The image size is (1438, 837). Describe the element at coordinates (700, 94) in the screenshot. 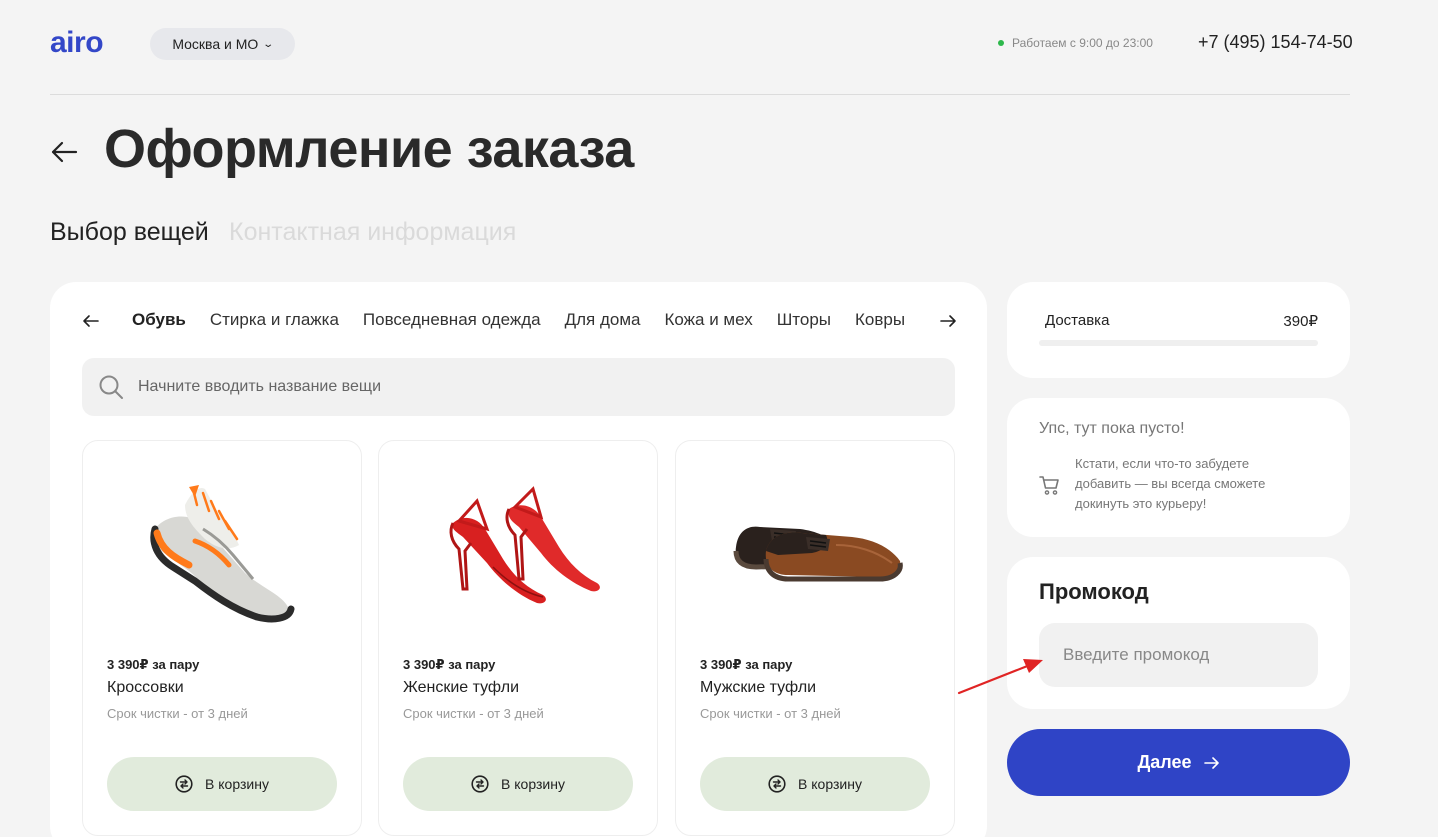

I see `header-divider` at that location.